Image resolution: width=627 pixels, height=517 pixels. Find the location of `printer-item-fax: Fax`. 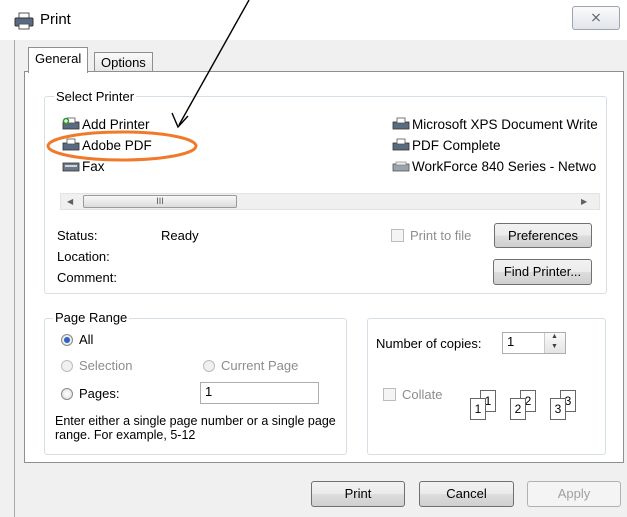

printer-item-fax: Fax is located at coordinates (83, 167).